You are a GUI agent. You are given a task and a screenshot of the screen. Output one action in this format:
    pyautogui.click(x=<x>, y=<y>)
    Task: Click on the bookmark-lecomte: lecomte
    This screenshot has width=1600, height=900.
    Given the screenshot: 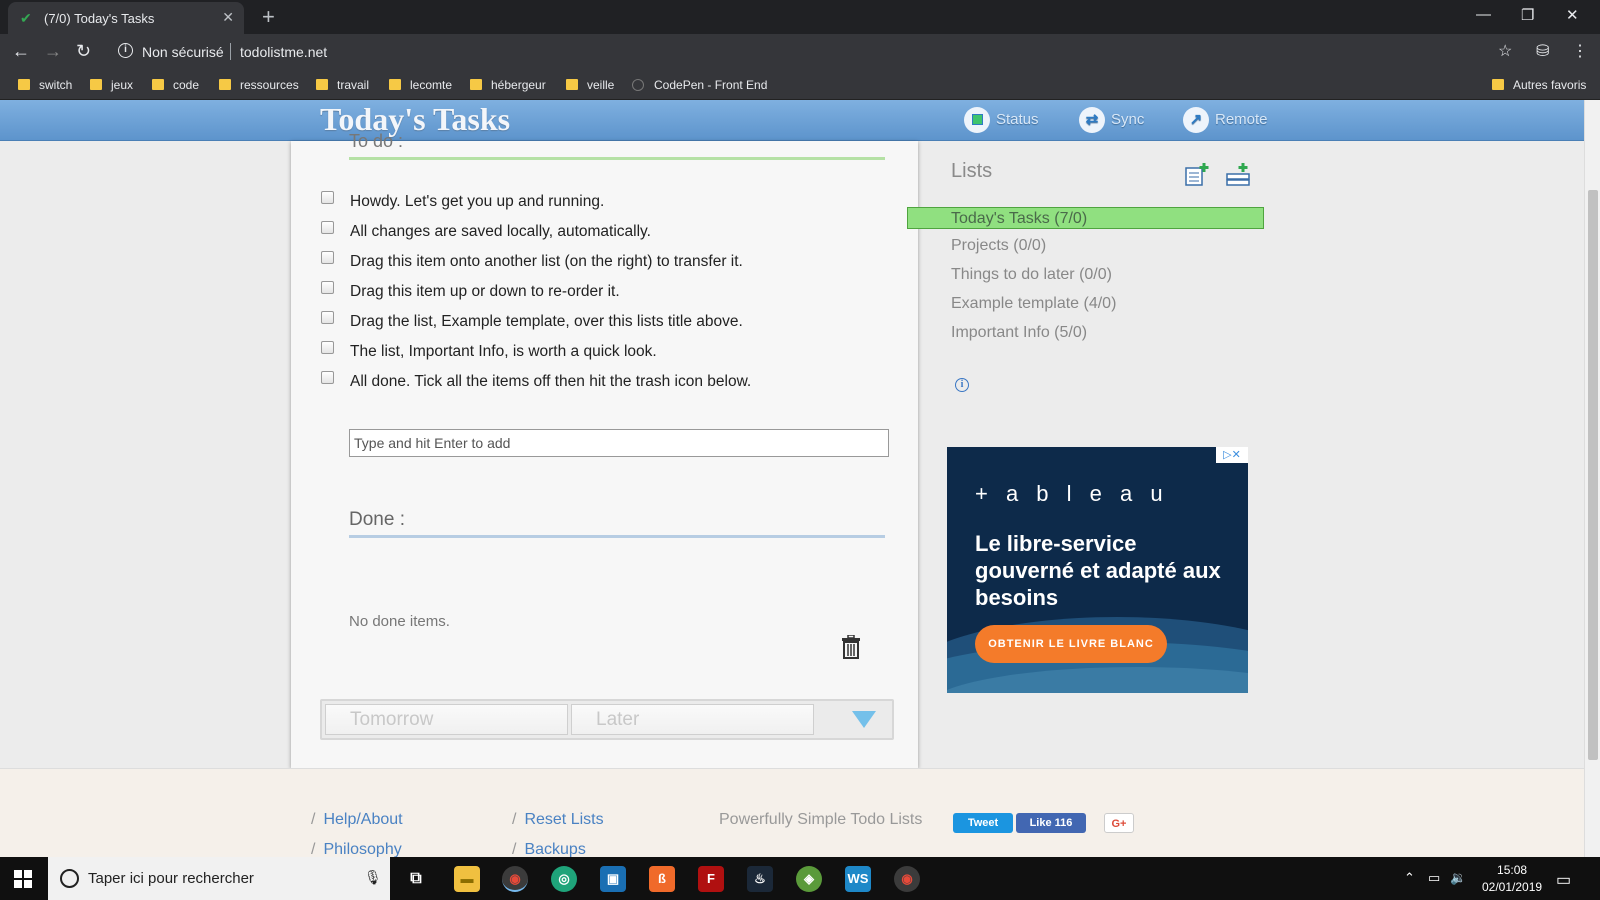 What is the action you would take?
    pyautogui.click(x=420, y=85)
    